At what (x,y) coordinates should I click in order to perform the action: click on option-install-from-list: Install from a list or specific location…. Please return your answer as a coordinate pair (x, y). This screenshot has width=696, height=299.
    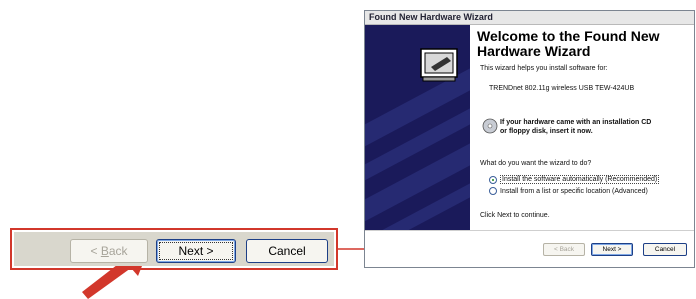
    Looking at the image, I should click on (568, 191).